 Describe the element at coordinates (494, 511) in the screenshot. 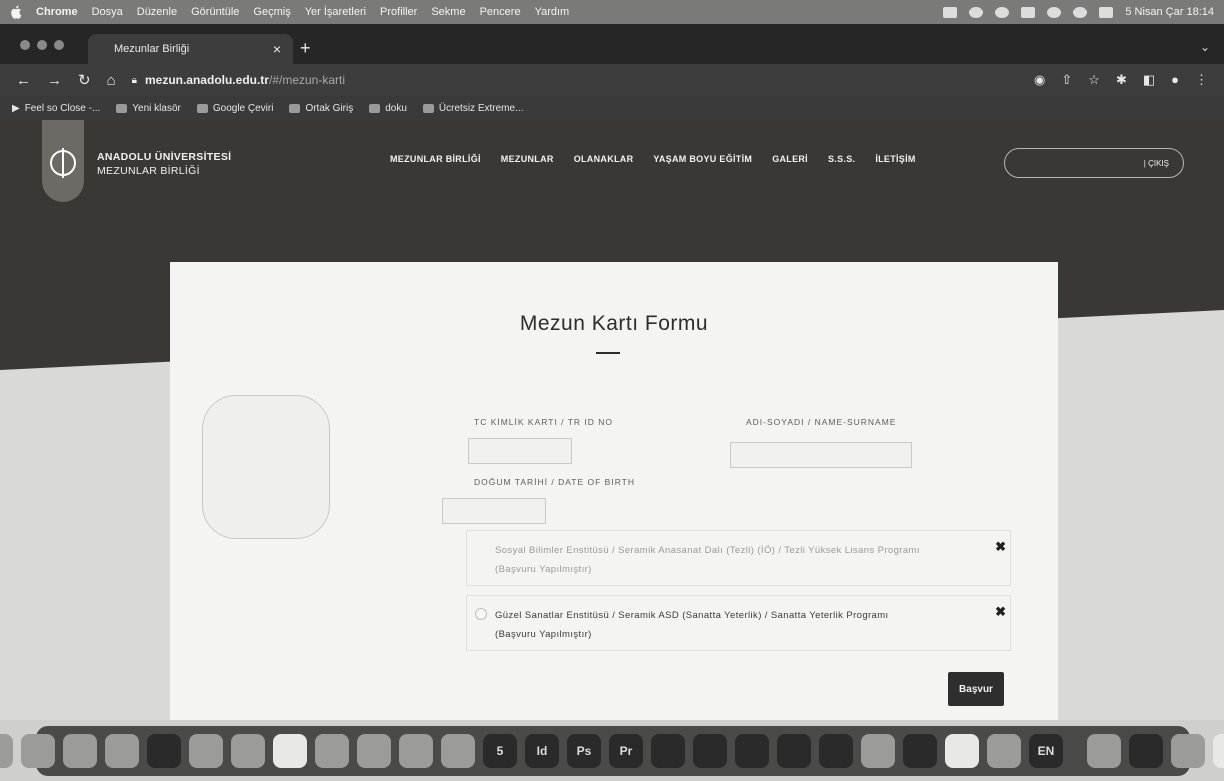

I see `dob-input` at that location.